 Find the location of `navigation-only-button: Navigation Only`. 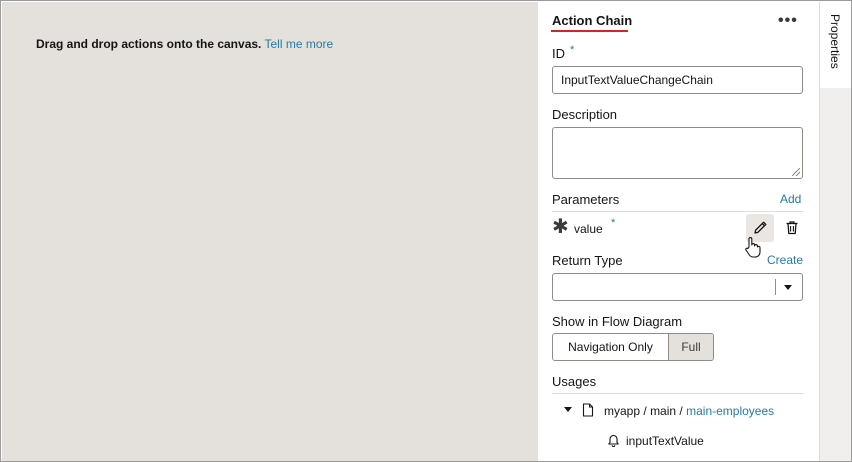

navigation-only-button: Navigation Only is located at coordinates (610, 347).